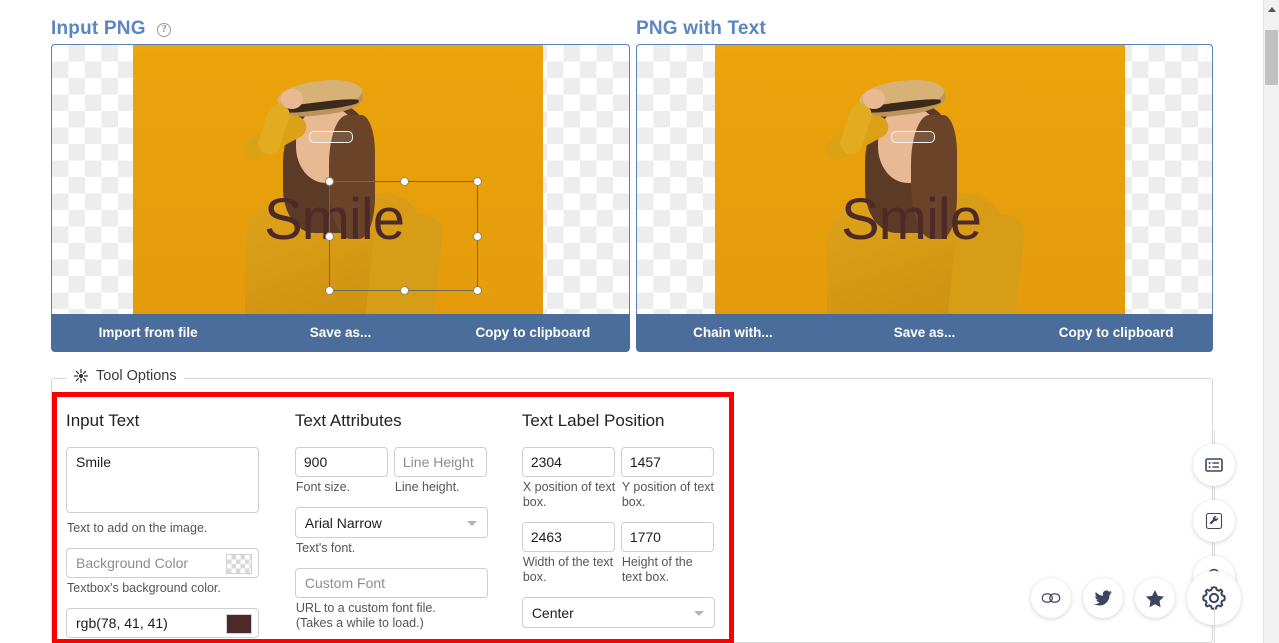 This screenshot has width=1279, height=643. I want to click on wrench-icon, so click(1214, 521).